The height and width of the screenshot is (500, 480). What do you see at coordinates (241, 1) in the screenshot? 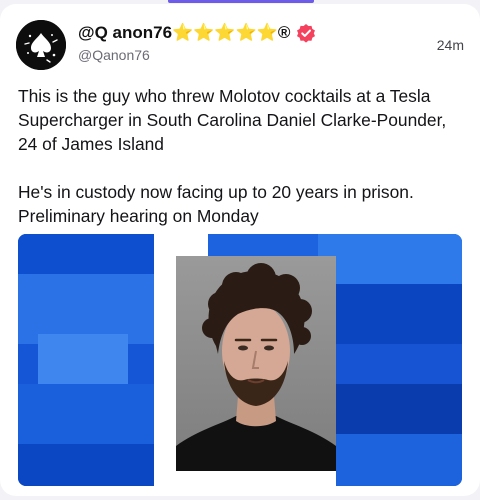
I see `top-accent-bar` at bounding box center [241, 1].